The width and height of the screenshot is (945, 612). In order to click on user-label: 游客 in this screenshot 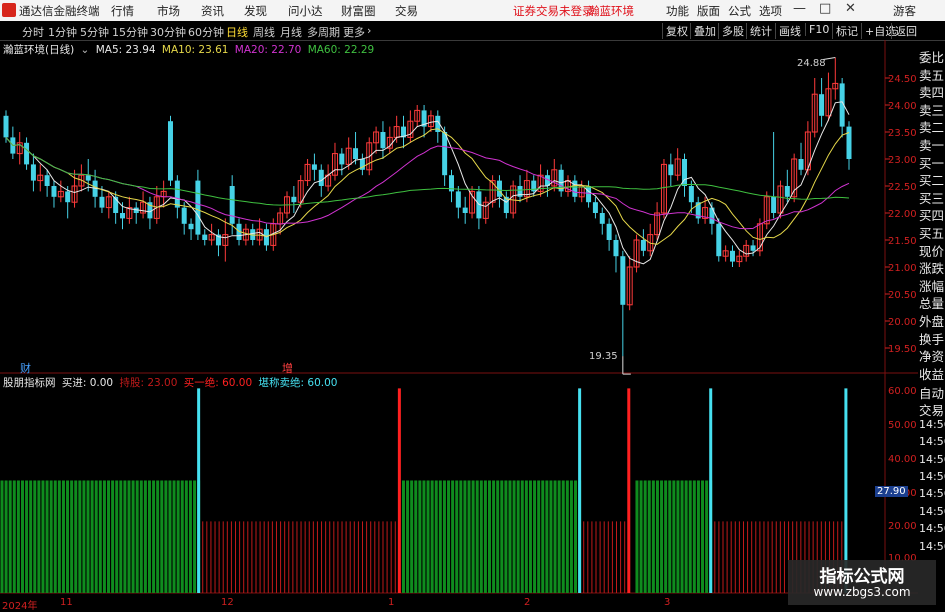, I will do `click(904, 11)`.